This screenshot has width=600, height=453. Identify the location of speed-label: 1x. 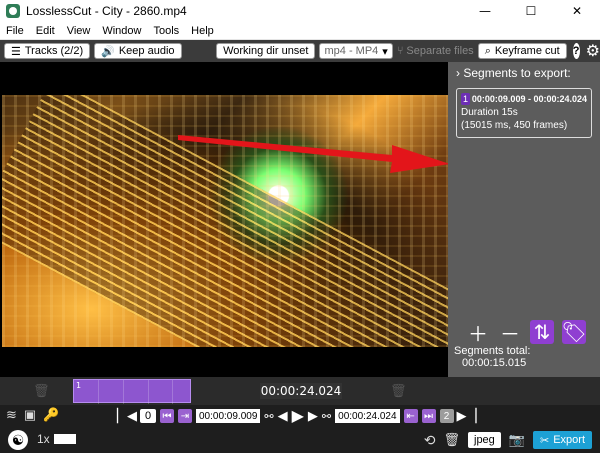
(43, 439).